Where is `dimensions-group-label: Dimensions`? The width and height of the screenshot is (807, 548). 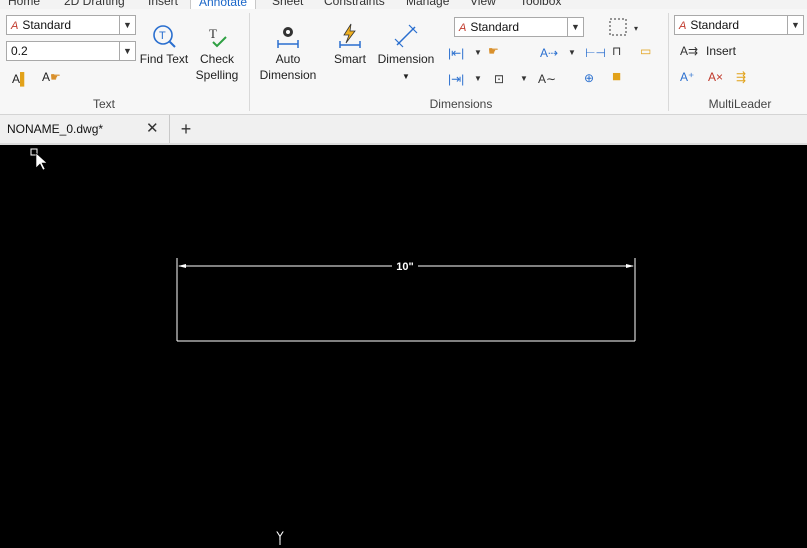
dimensions-group-label: Dimensions is located at coordinates (461, 104).